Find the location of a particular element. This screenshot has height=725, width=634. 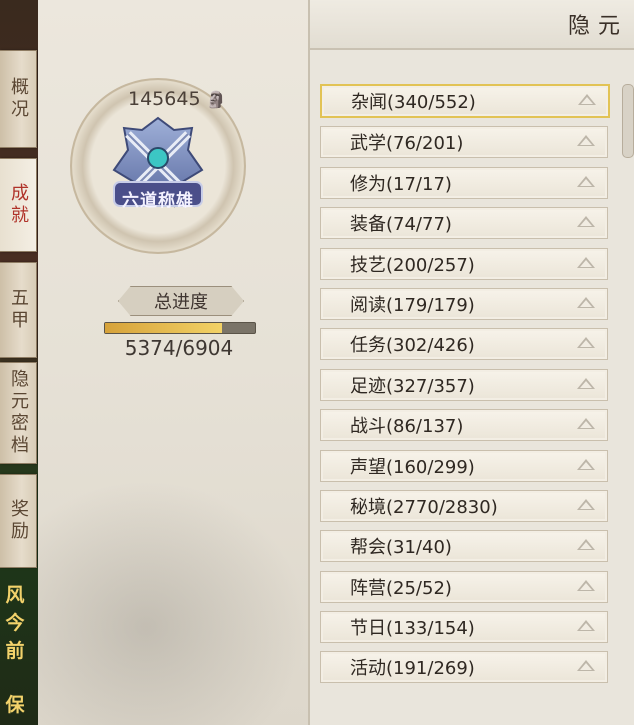

category-label: 活动(191/269) is located at coordinates (412, 669).